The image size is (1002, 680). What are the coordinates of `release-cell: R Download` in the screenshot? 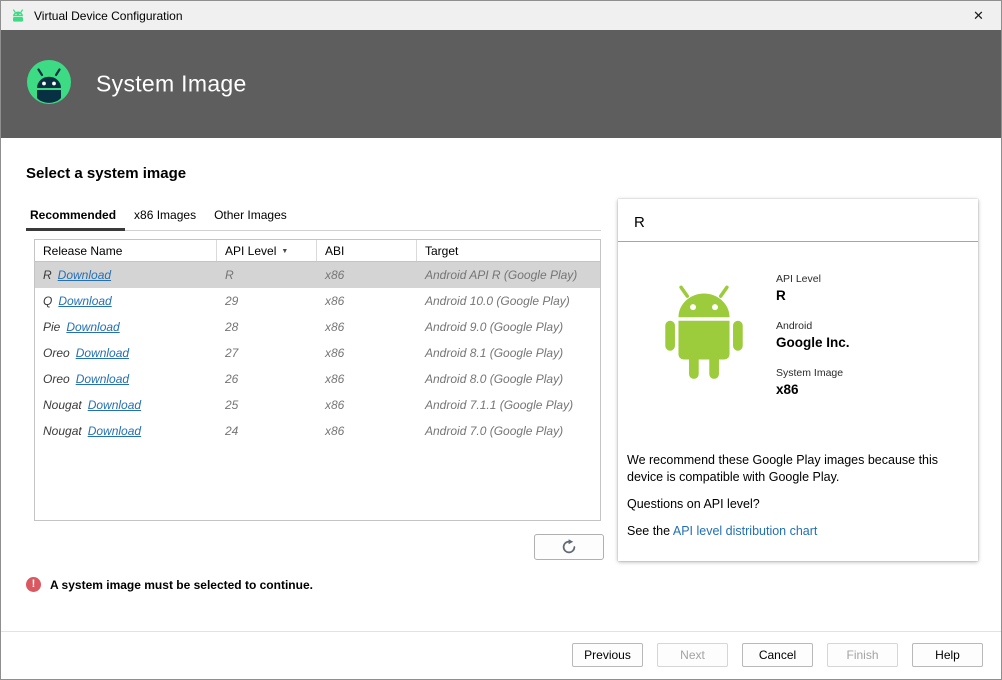 It's located at (126, 275).